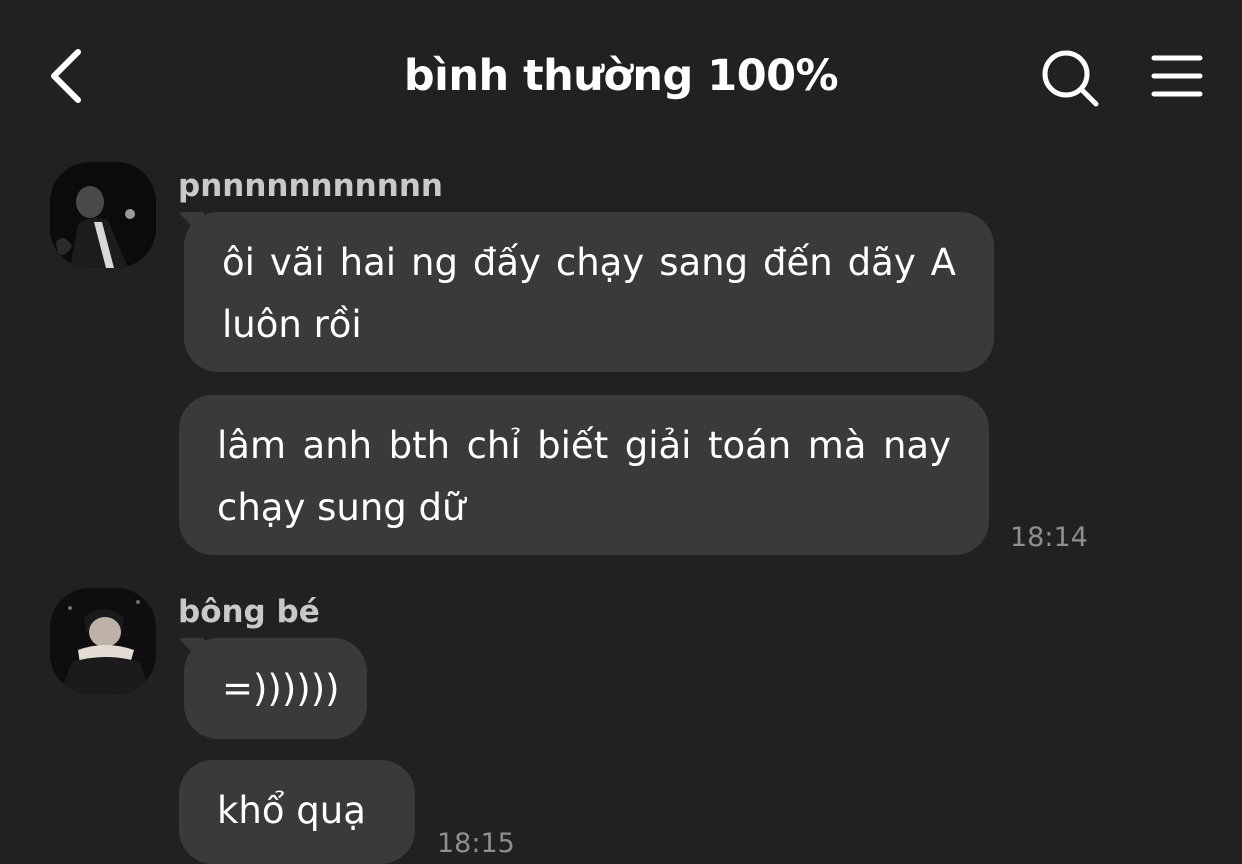  I want to click on menu-button, so click(1177, 76).